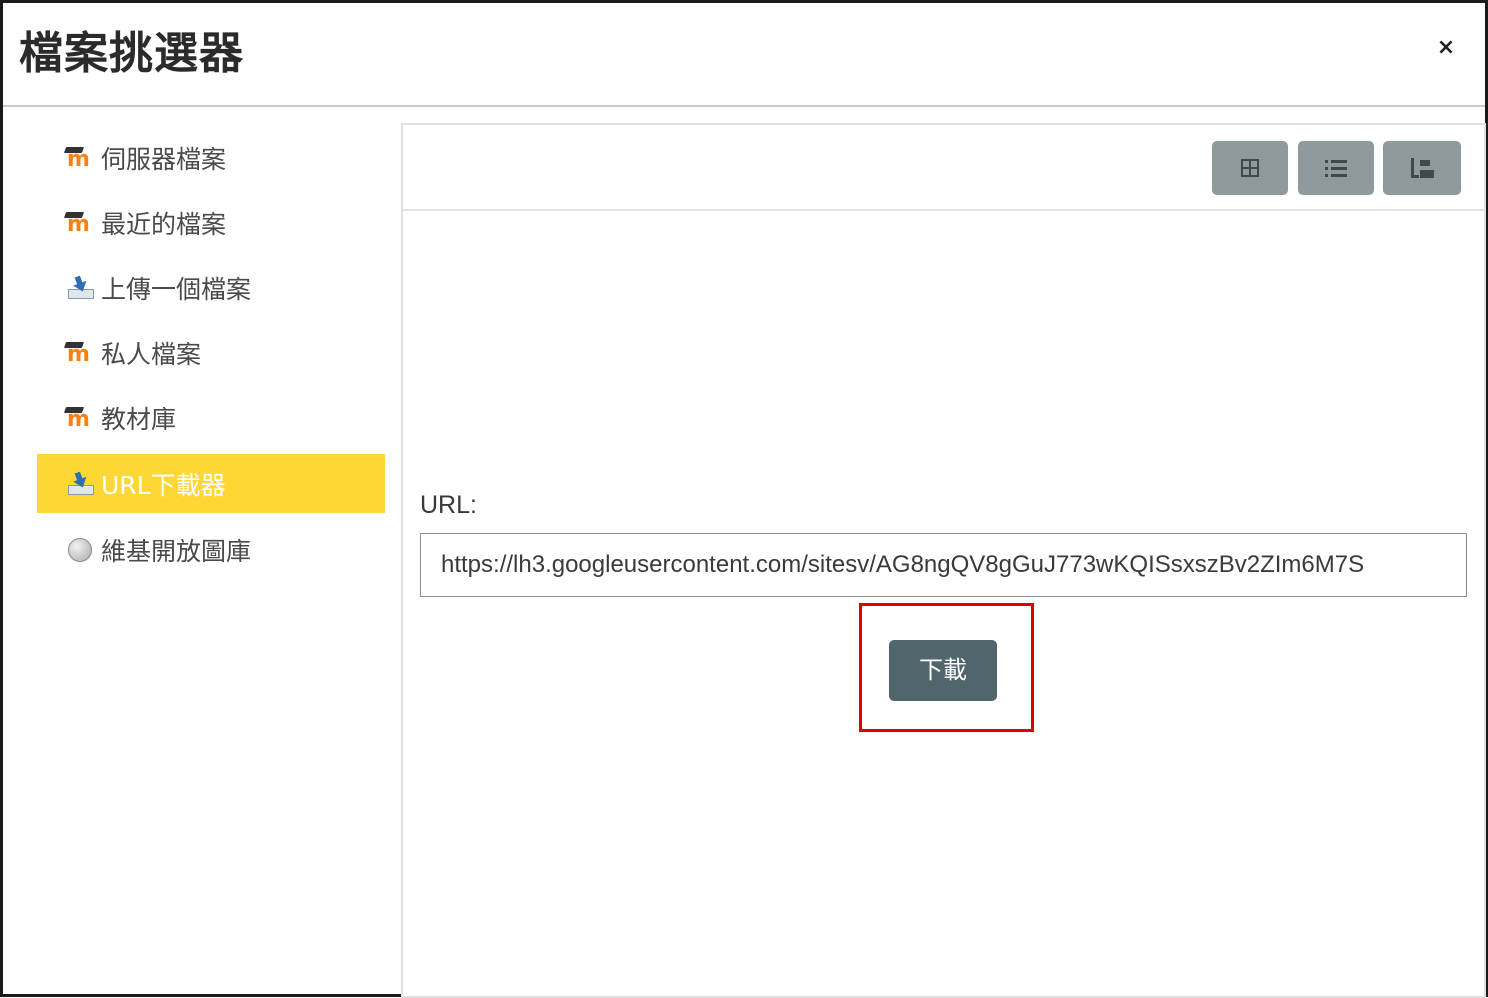 The width and height of the screenshot is (1488, 998). What do you see at coordinates (211, 417) in the screenshot?
I see `sidebar-item-content-bank: m 教材庫` at bounding box center [211, 417].